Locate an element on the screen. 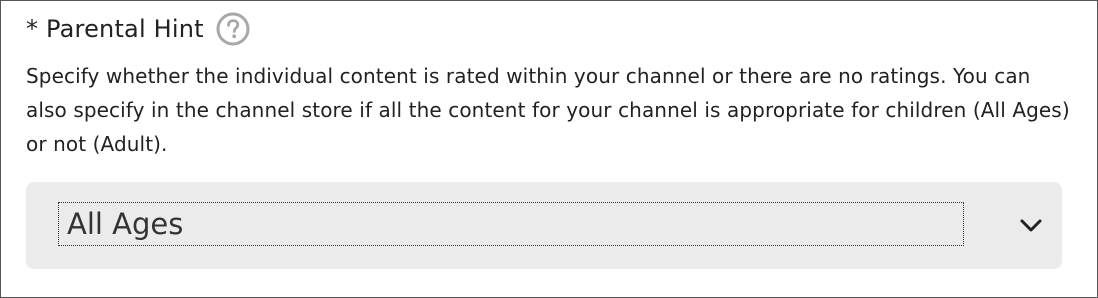 Image resolution: width=1098 pixels, height=298 pixels. field-label-row: * Parental Hint is located at coordinates (138, 29).